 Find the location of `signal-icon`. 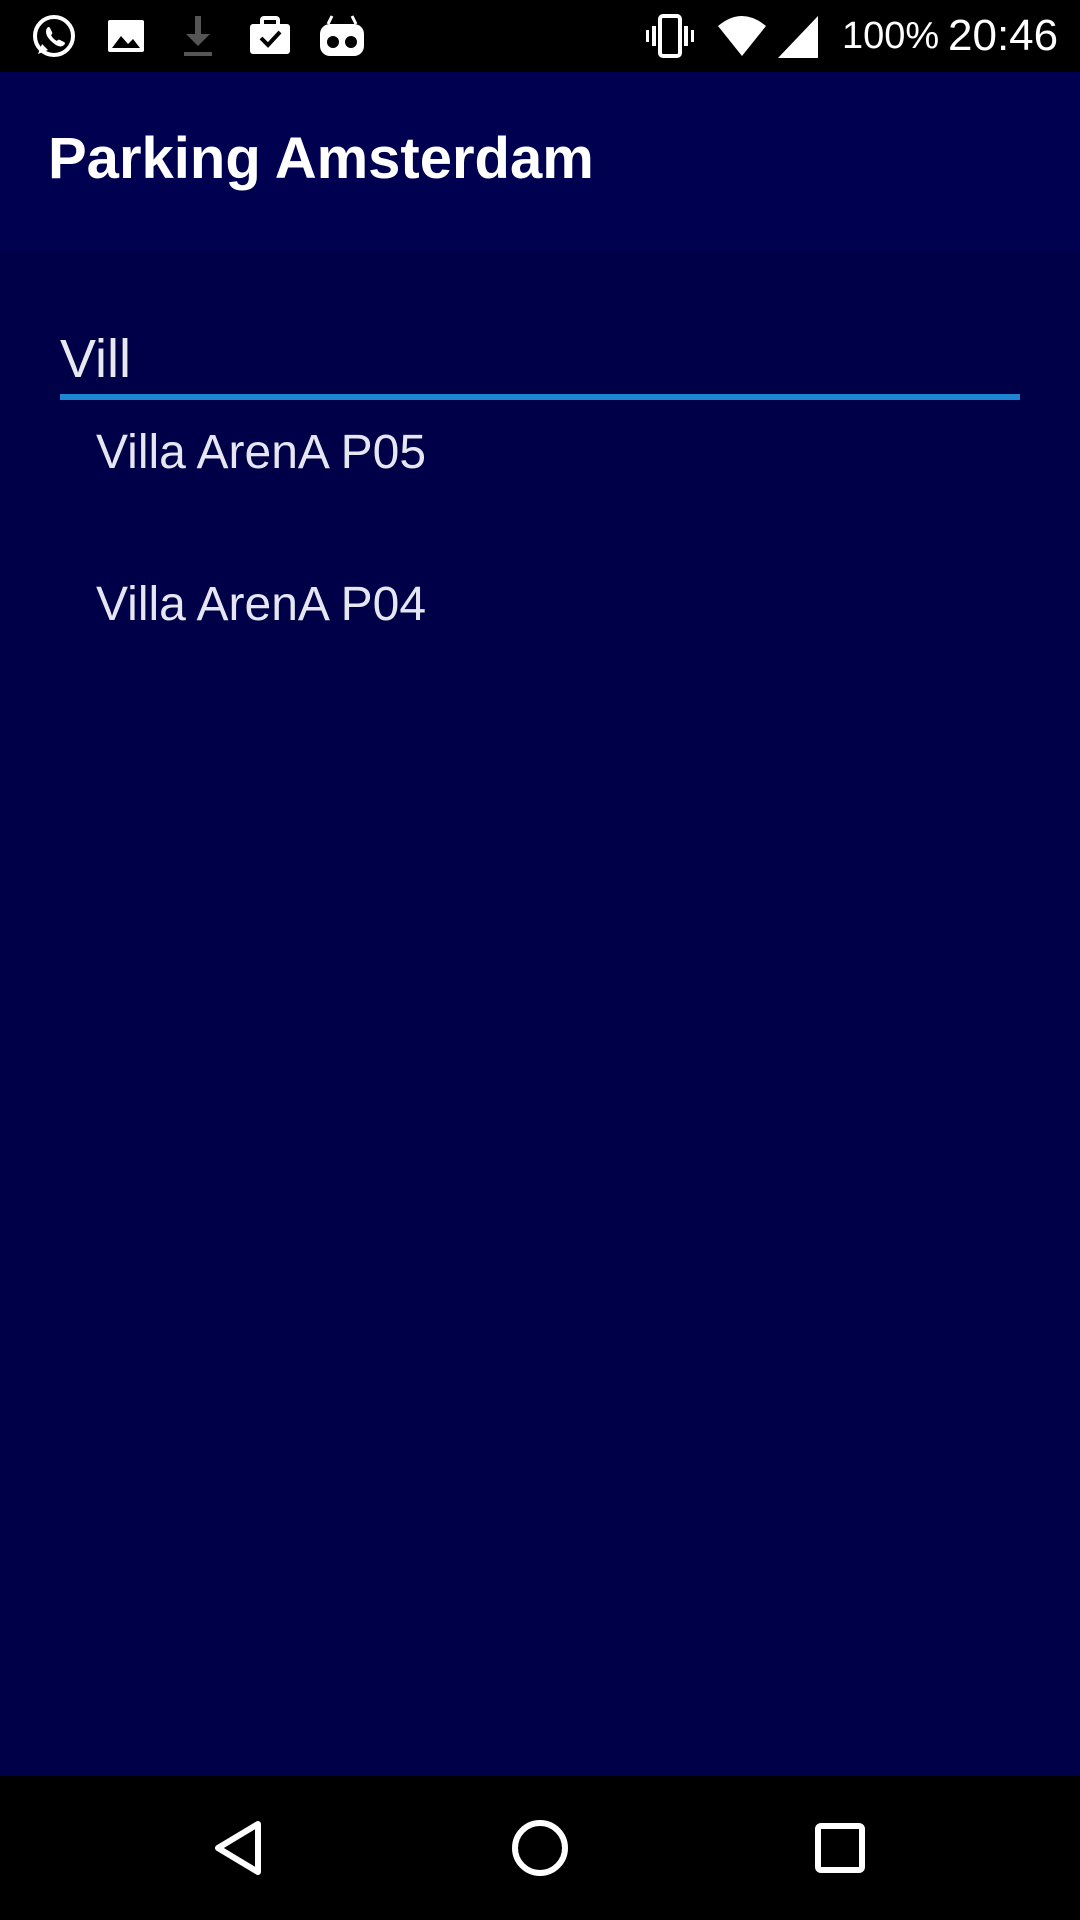

signal-icon is located at coordinates (800, 36).